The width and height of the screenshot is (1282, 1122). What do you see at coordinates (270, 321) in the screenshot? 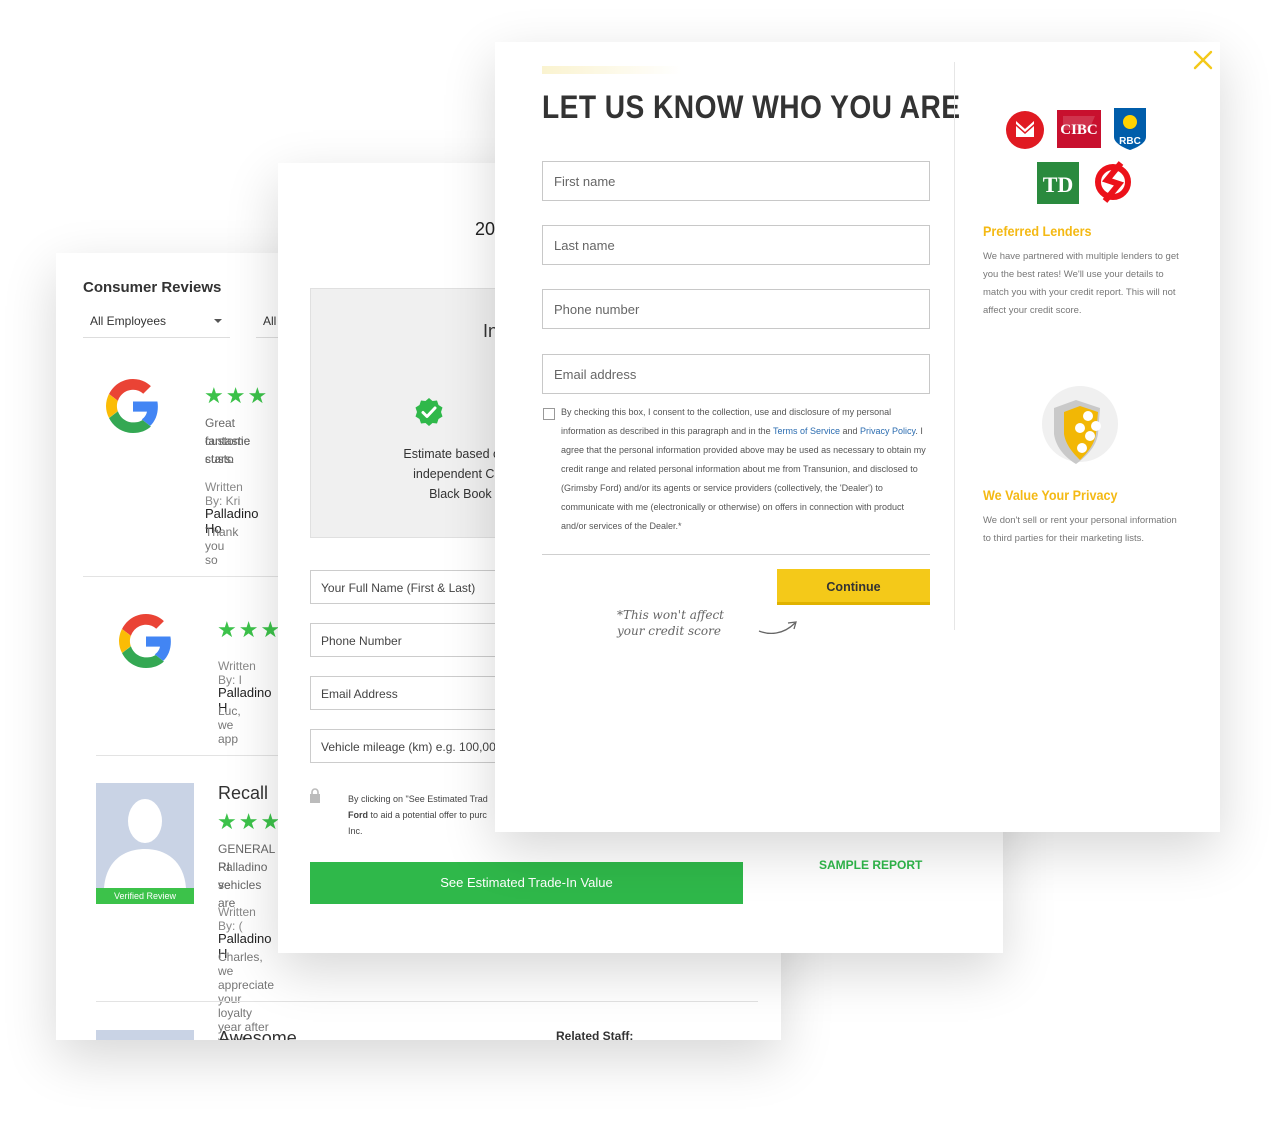
I see `other-filter-value: All` at bounding box center [270, 321].